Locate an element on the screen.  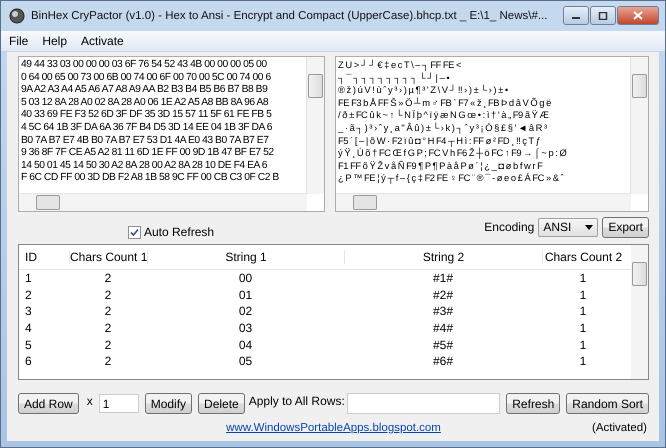
column-header: String 2 is located at coordinates (443, 257).